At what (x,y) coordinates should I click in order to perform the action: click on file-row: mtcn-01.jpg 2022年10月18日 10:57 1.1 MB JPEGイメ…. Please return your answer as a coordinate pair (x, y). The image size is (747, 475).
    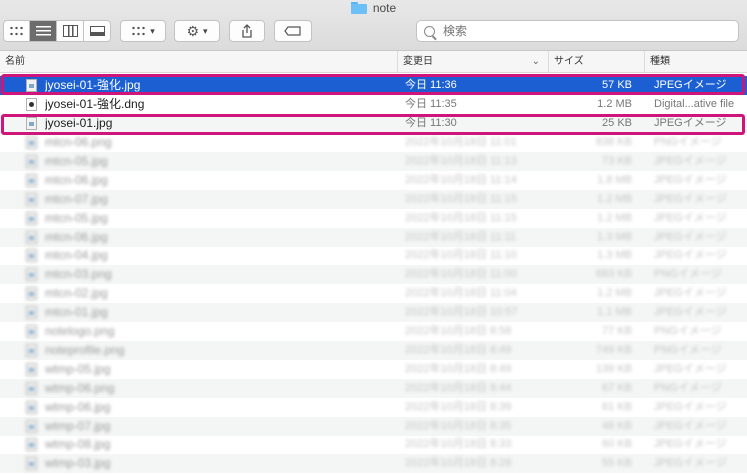
    Looking at the image, I should click on (373, 313).